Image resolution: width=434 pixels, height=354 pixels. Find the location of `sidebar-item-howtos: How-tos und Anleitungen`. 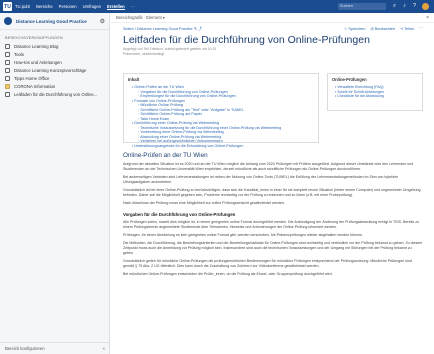

sidebar-item-howtos: How-tos und Anleitungen is located at coordinates (54, 62).